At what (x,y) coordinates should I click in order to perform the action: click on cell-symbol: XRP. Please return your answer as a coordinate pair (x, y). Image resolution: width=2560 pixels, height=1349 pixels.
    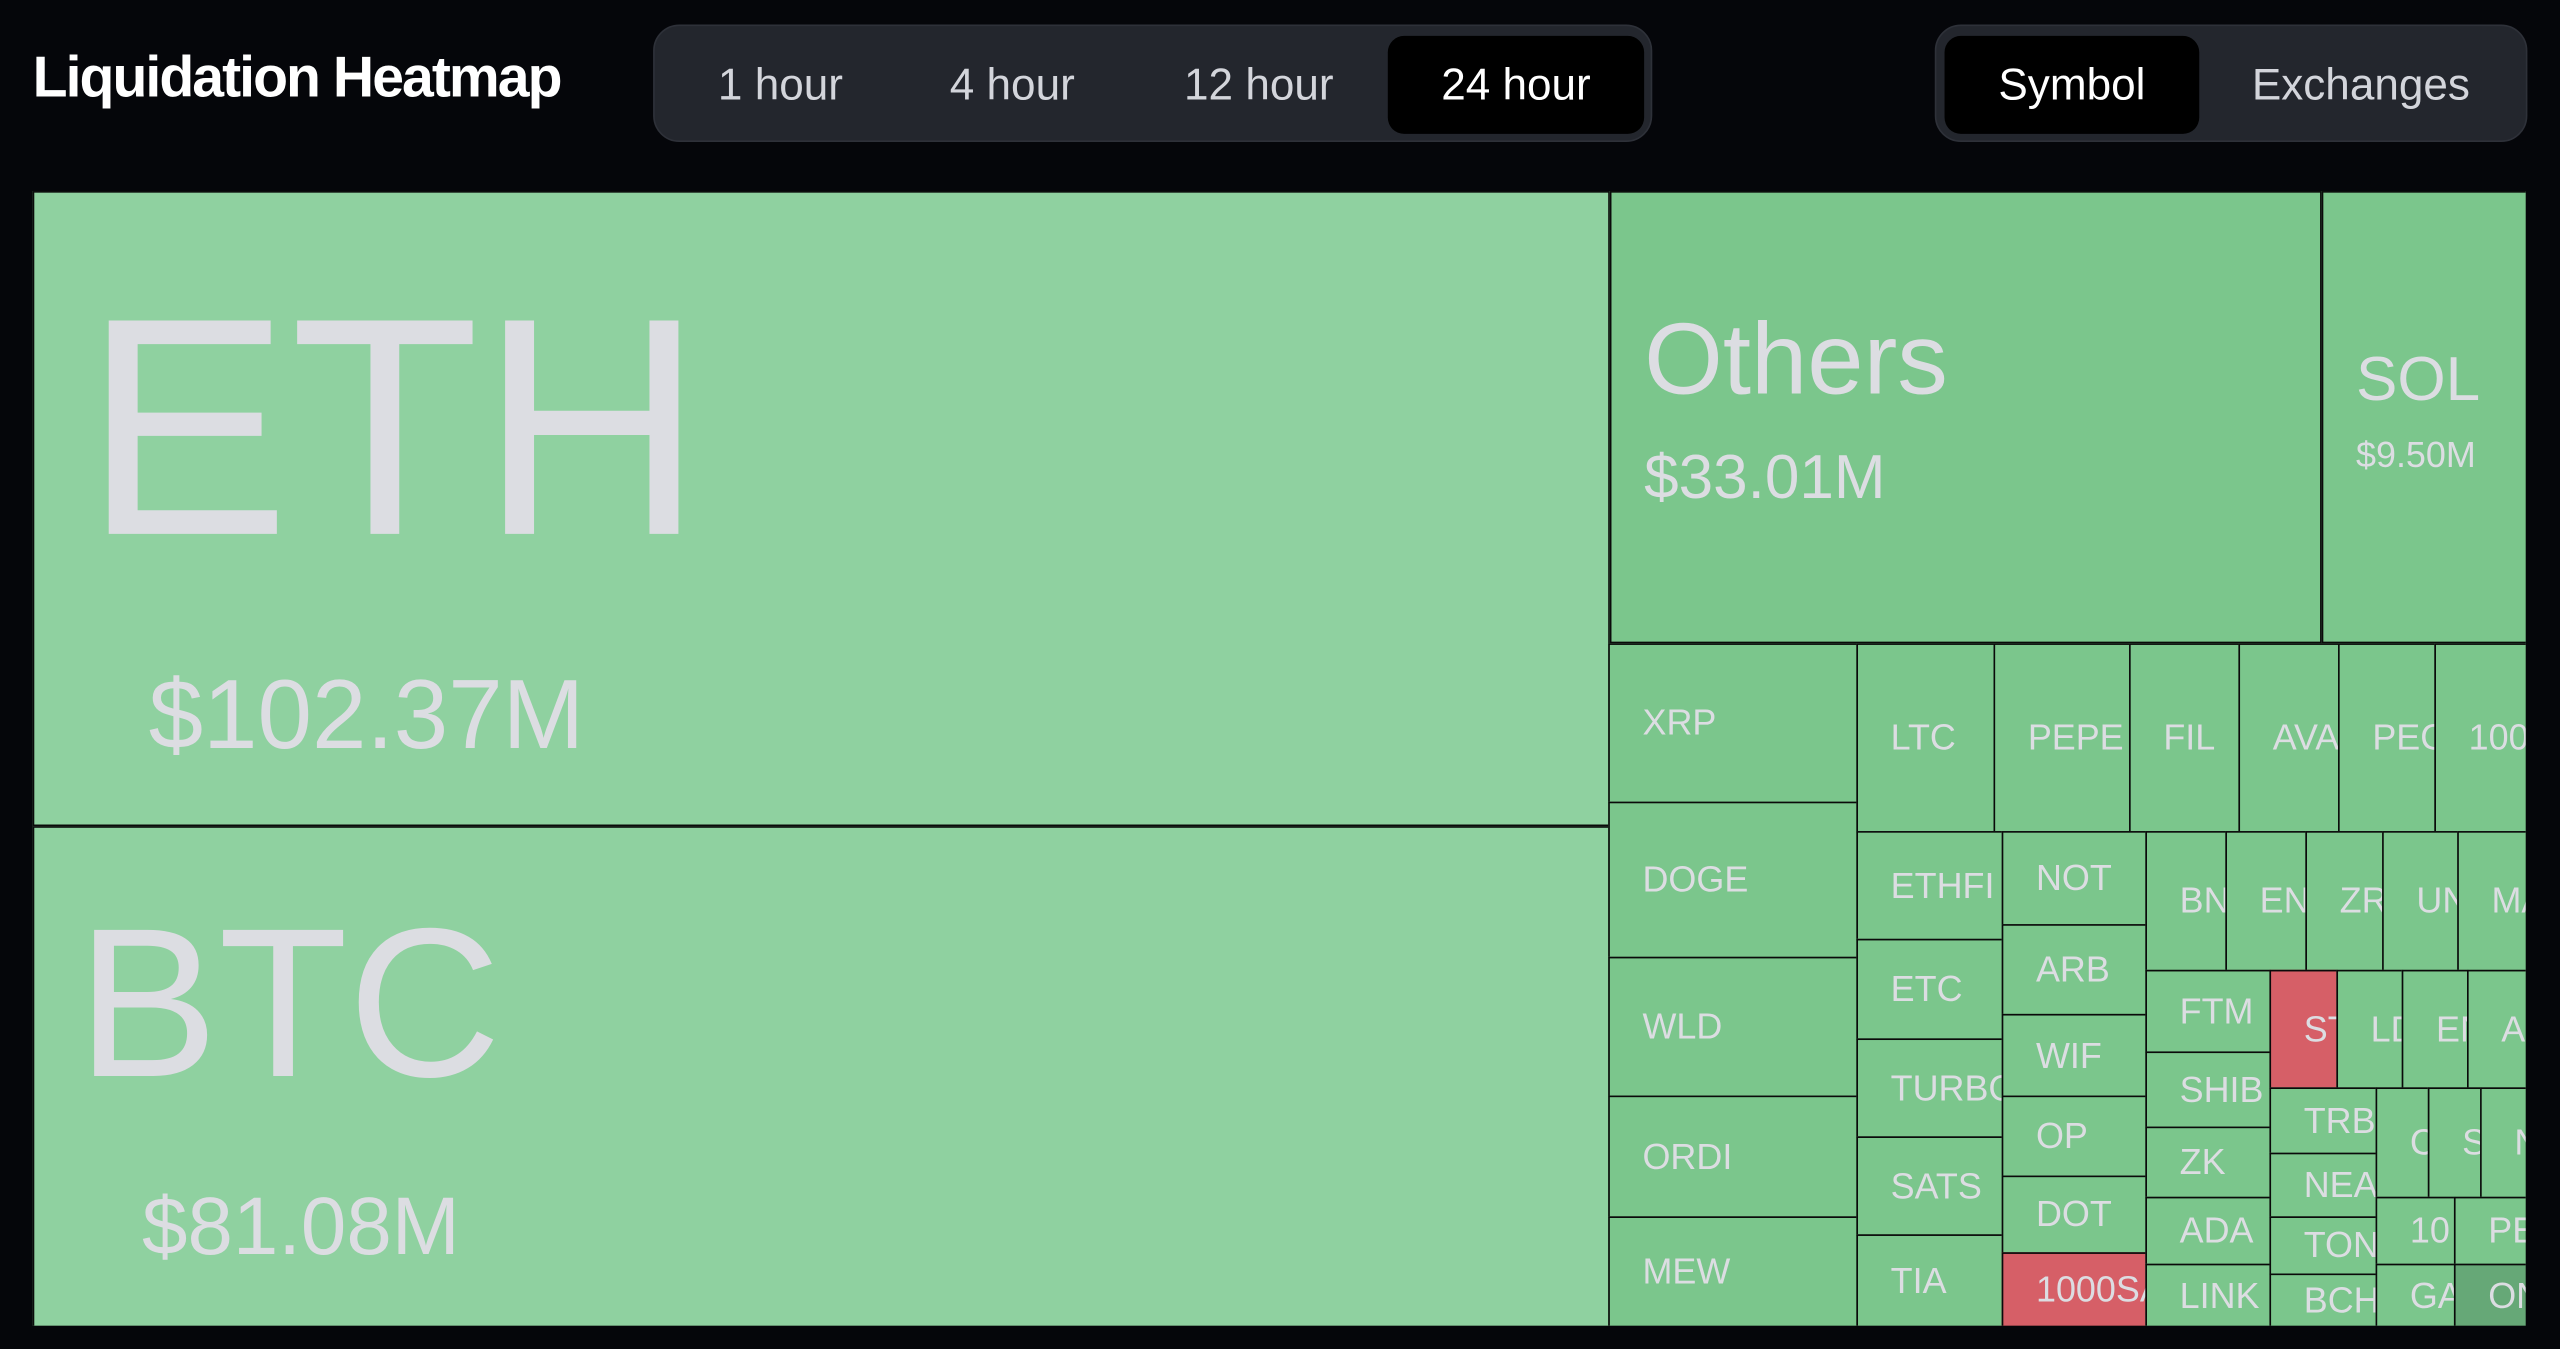
    Looking at the image, I should click on (1679, 722).